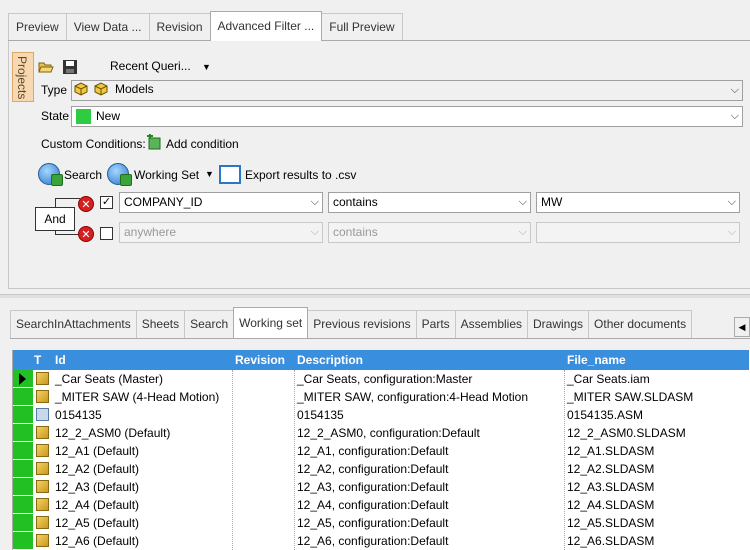  What do you see at coordinates (230, 174) in the screenshot?
I see `export-csv-icon` at bounding box center [230, 174].